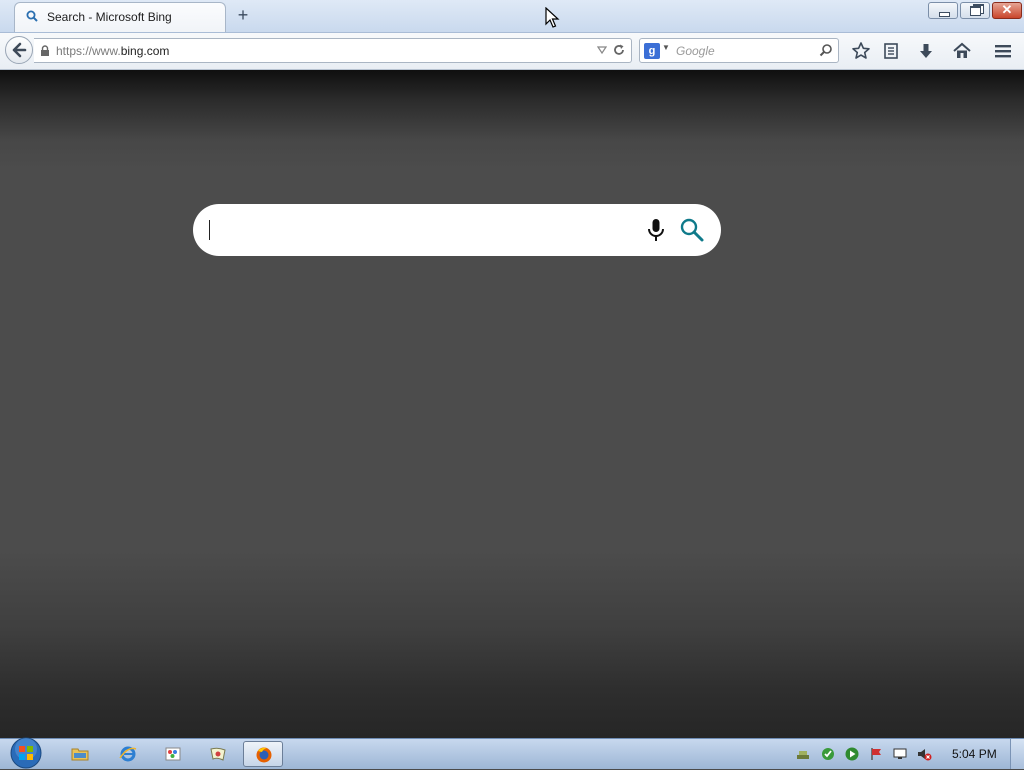  What do you see at coordinates (145, 51) in the screenshot?
I see `url-host: bing.com` at bounding box center [145, 51].